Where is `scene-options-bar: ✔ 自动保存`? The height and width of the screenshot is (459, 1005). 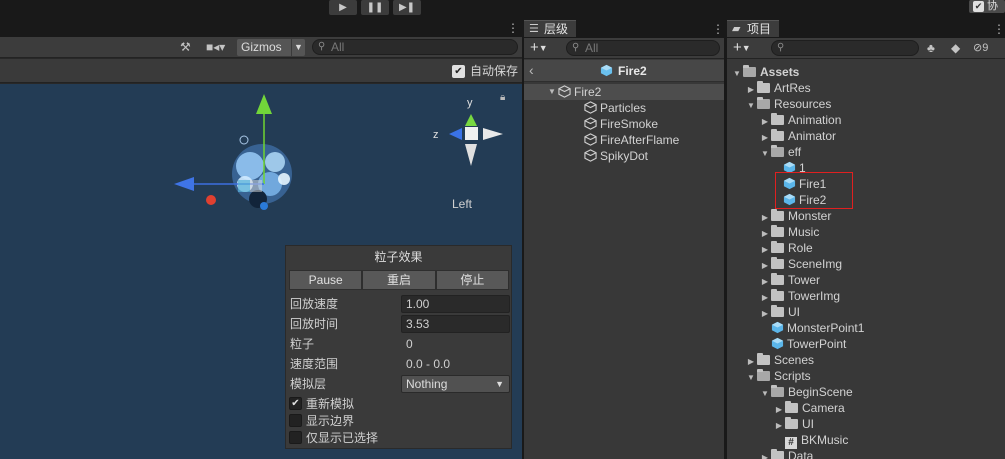 scene-options-bar: ✔ 自动保存 is located at coordinates (261, 71).